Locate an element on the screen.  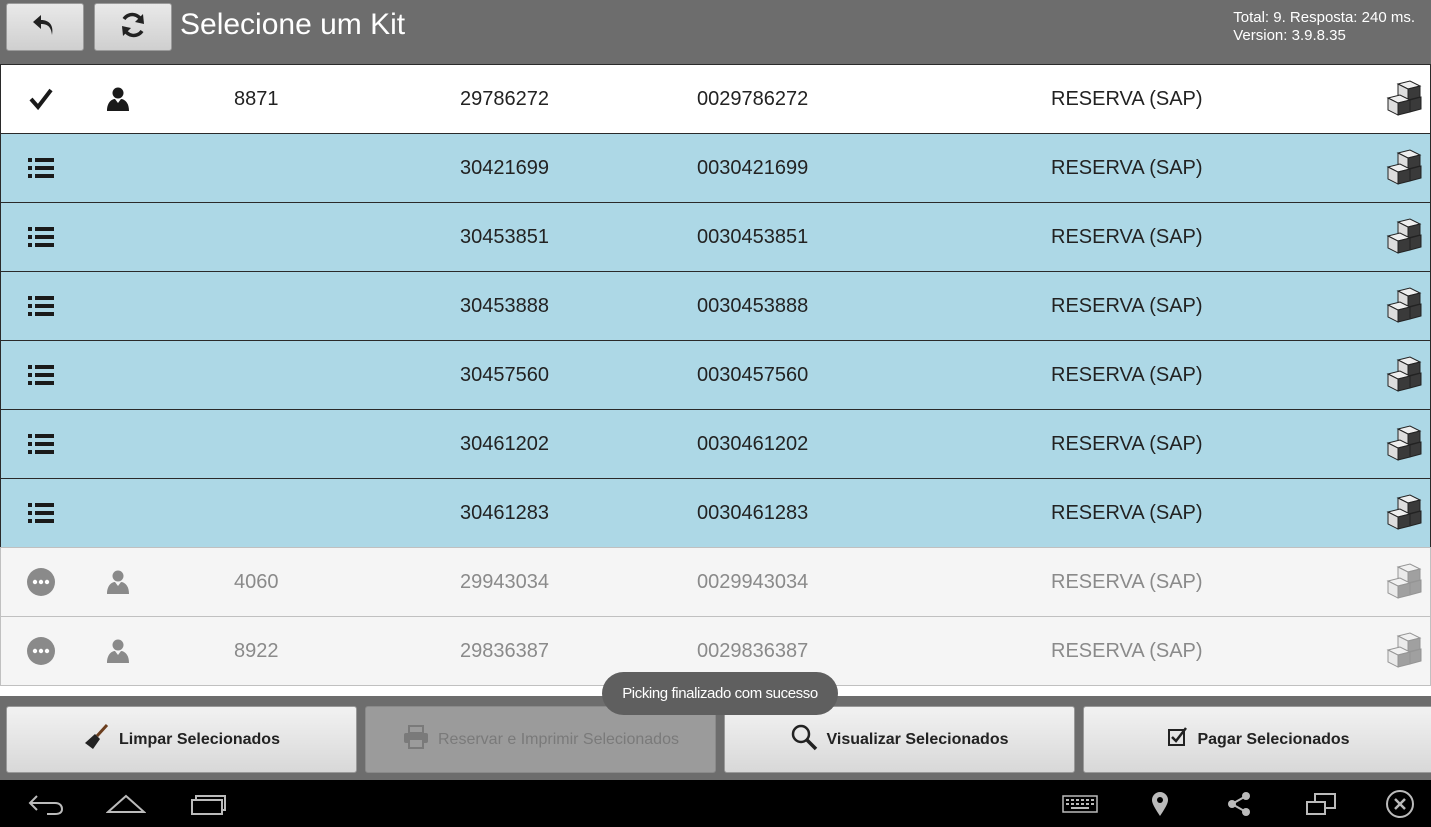
kit-number: 8922 is located at coordinates (256, 651).